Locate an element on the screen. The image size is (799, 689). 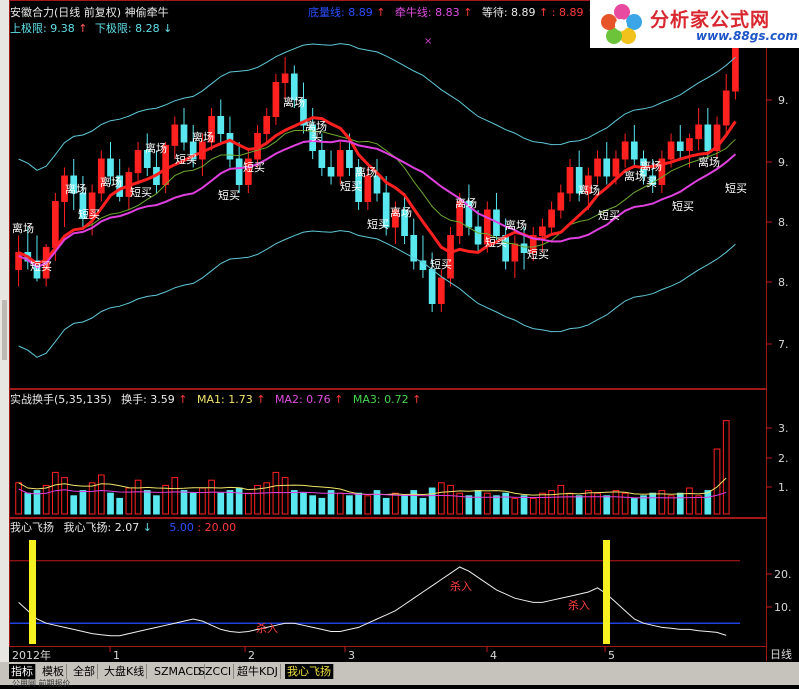
volume-panel-title: 实战换手(5,35,135) is located at coordinates (61, 399).